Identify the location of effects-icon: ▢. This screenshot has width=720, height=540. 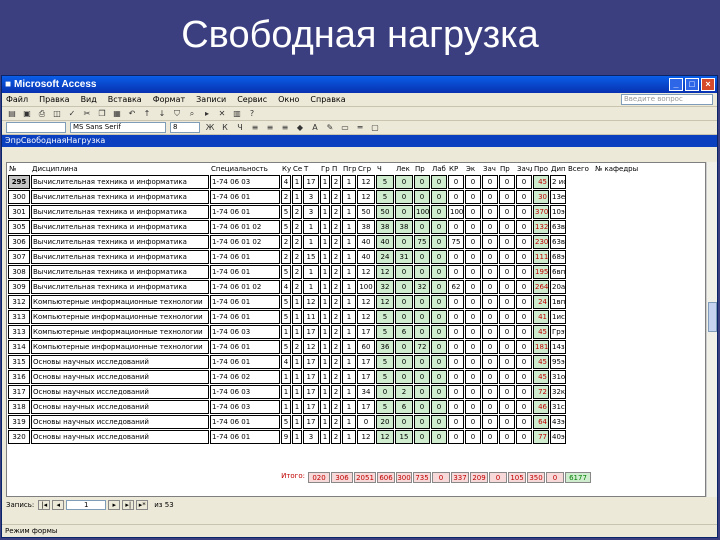
(375, 127).